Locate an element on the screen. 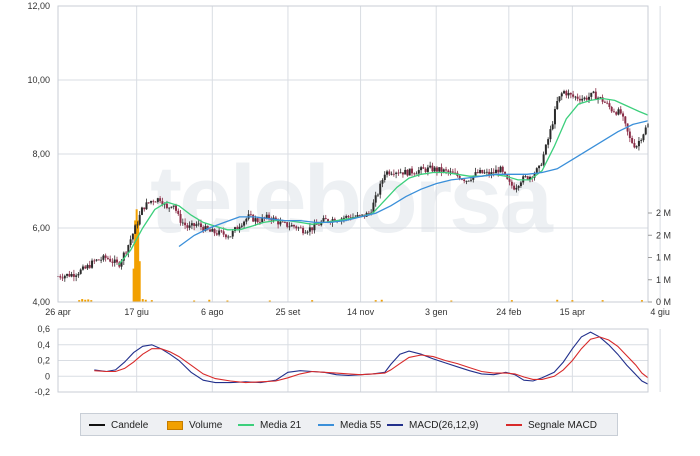  volume-bar is located at coordinates (139, 281).